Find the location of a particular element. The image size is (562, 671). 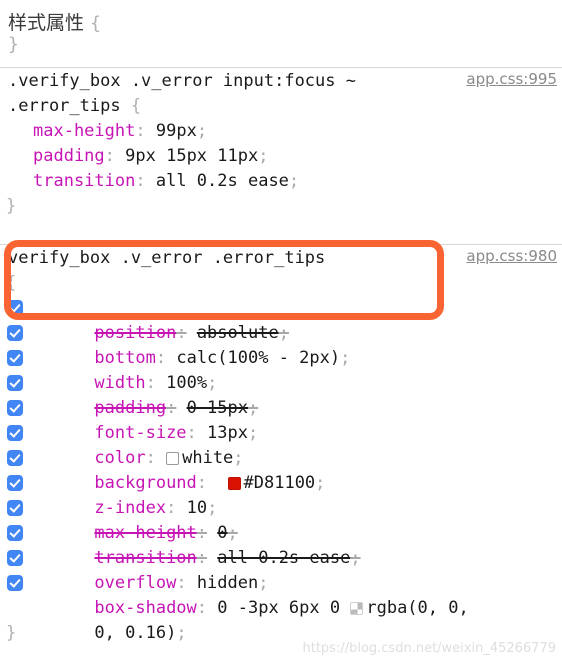

property-name: padding is located at coordinates (69, 156).